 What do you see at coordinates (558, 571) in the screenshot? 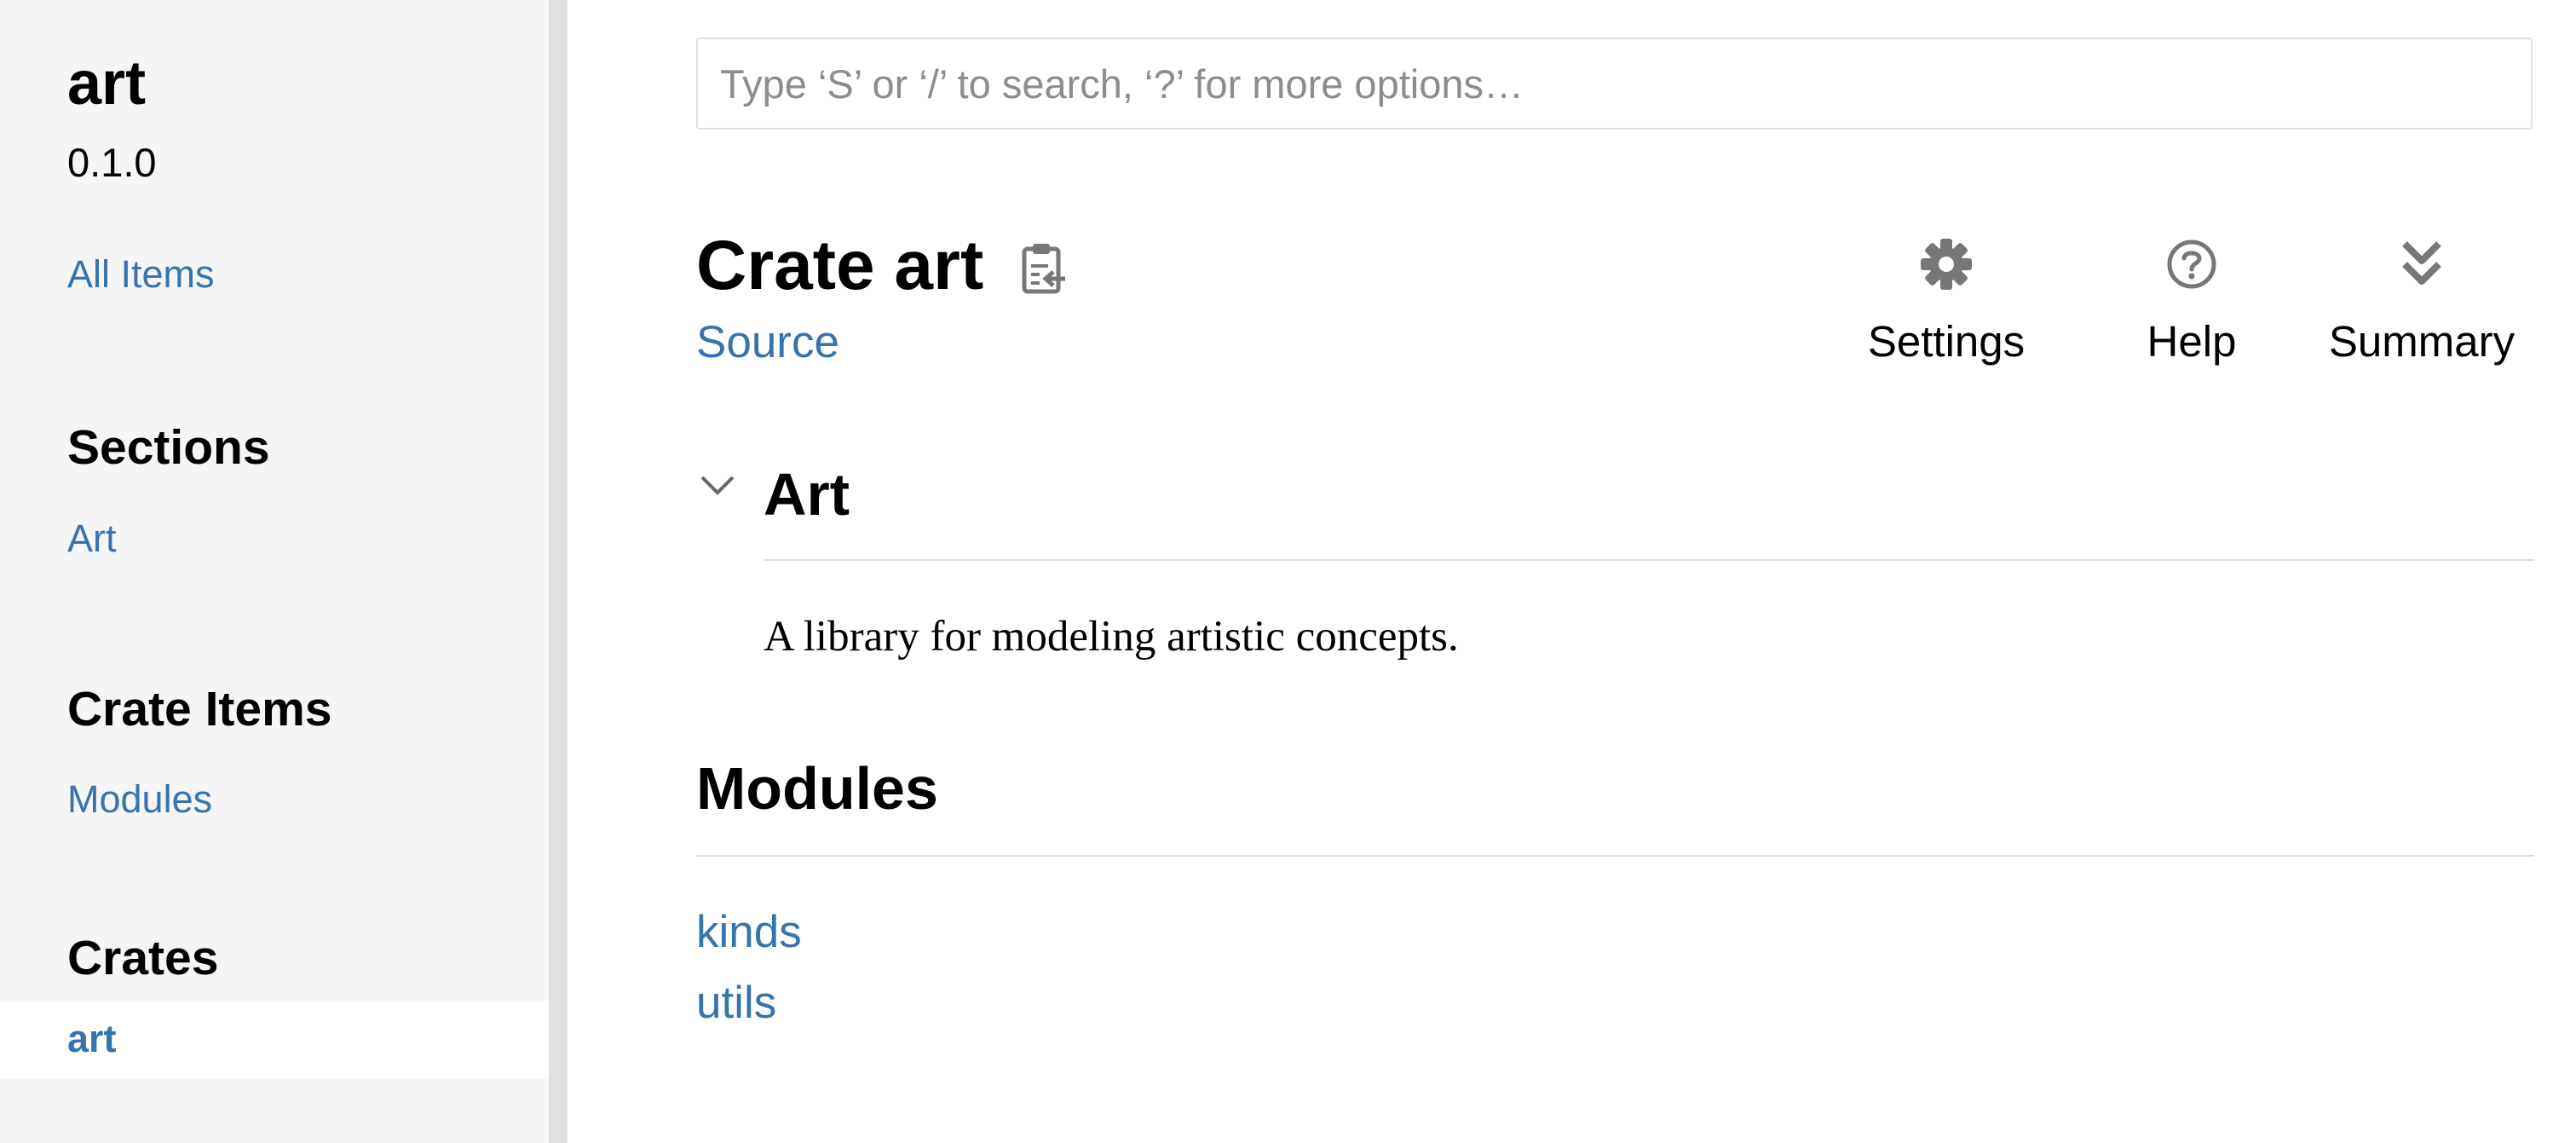
I see `sidebar-resizer` at bounding box center [558, 571].